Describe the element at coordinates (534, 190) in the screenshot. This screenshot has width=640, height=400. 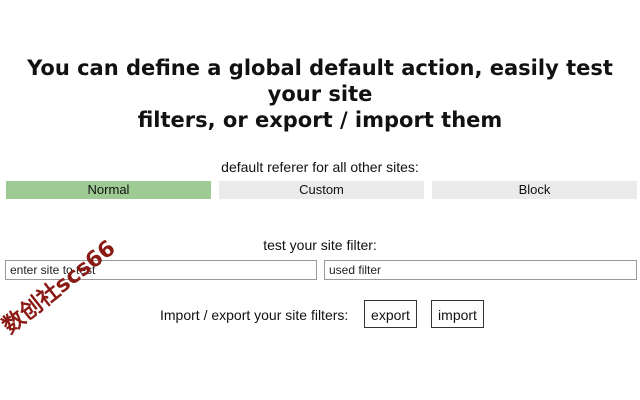
I see `referer-block-button: Block` at that location.